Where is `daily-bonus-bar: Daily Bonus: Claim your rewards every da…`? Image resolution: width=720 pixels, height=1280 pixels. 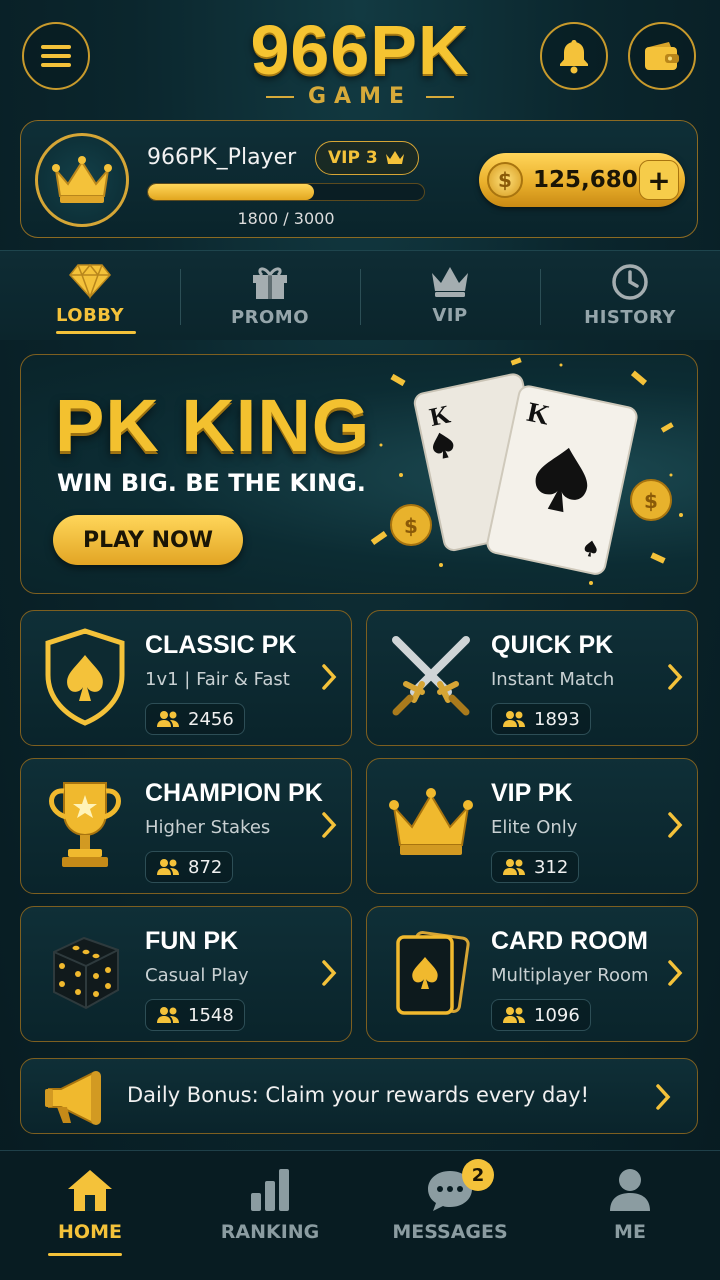 daily-bonus-bar: Daily Bonus: Claim your rewards every da… is located at coordinates (359, 1096).